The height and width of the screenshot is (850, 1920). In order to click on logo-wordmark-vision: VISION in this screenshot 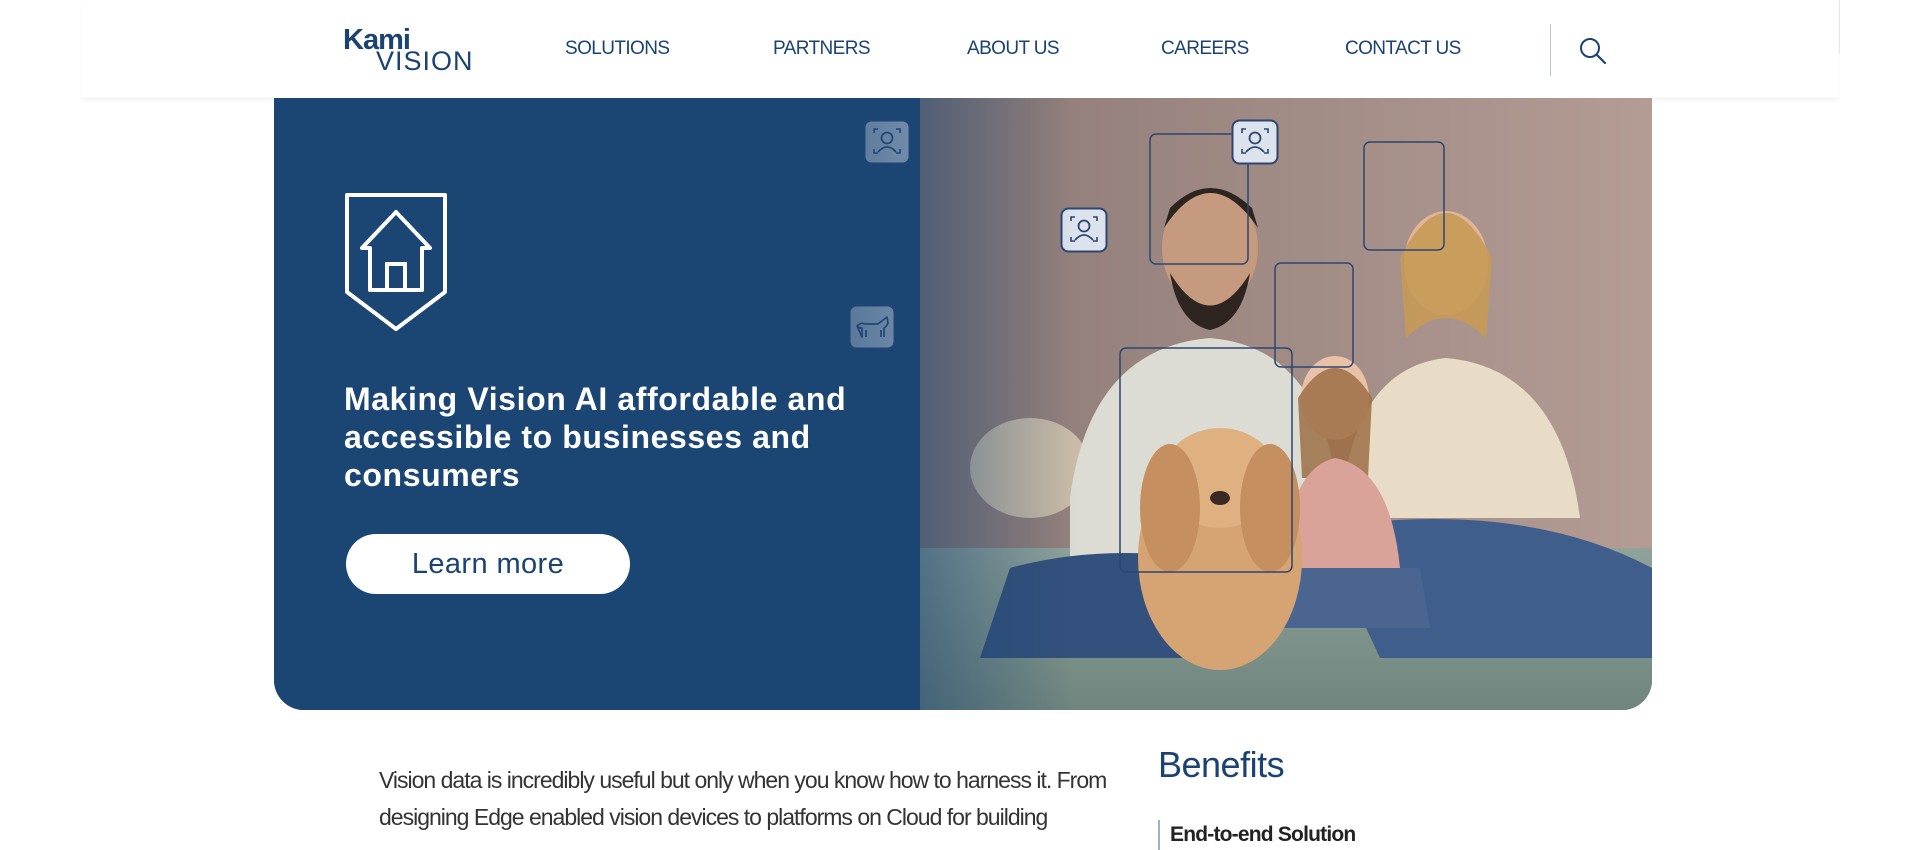, I will do `click(425, 61)`.